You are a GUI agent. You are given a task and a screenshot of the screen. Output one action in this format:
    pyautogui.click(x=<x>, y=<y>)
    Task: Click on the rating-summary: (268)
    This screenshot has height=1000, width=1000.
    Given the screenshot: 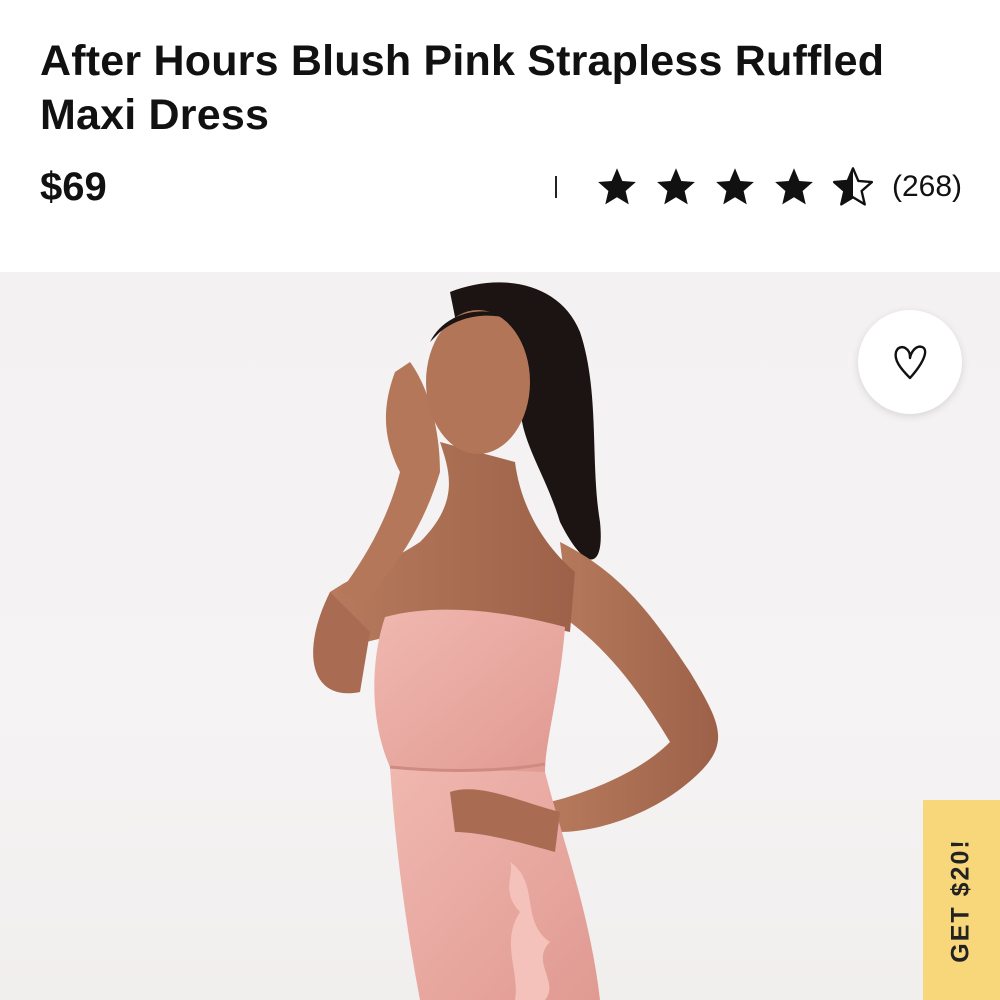 What is the action you would take?
    pyautogui.click(x=758, y=187)
    